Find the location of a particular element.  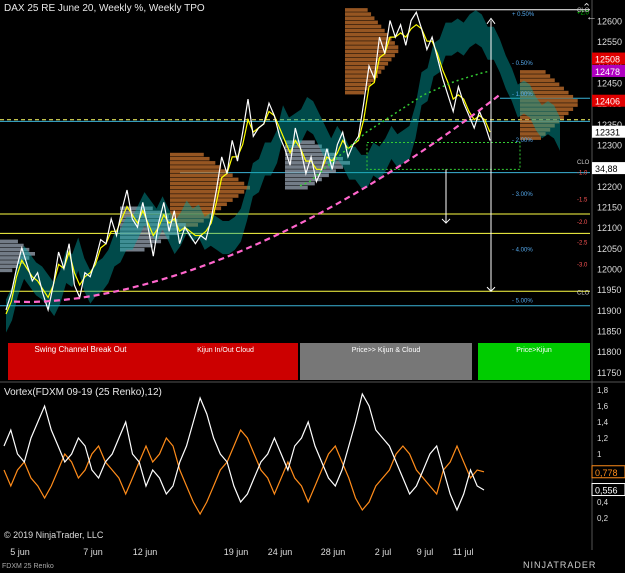

price-tick-label: 11950 is located at coordinates (609, 290).